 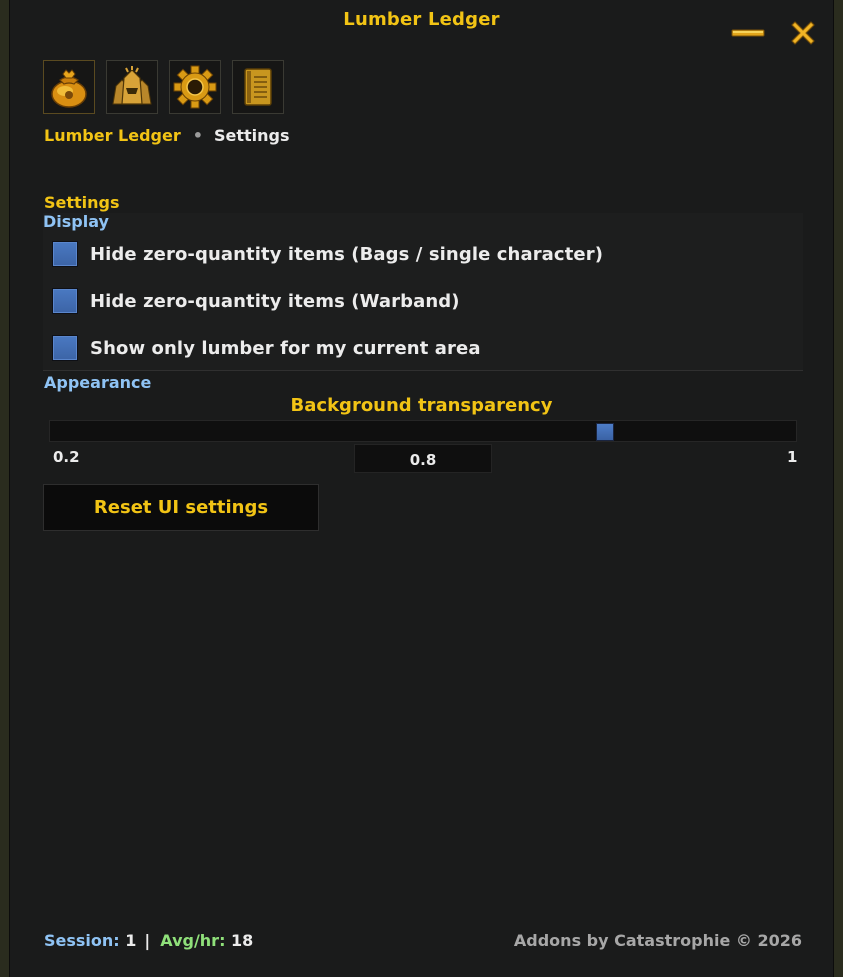 I want to click on notes-icon, so click(x=258, y=87).